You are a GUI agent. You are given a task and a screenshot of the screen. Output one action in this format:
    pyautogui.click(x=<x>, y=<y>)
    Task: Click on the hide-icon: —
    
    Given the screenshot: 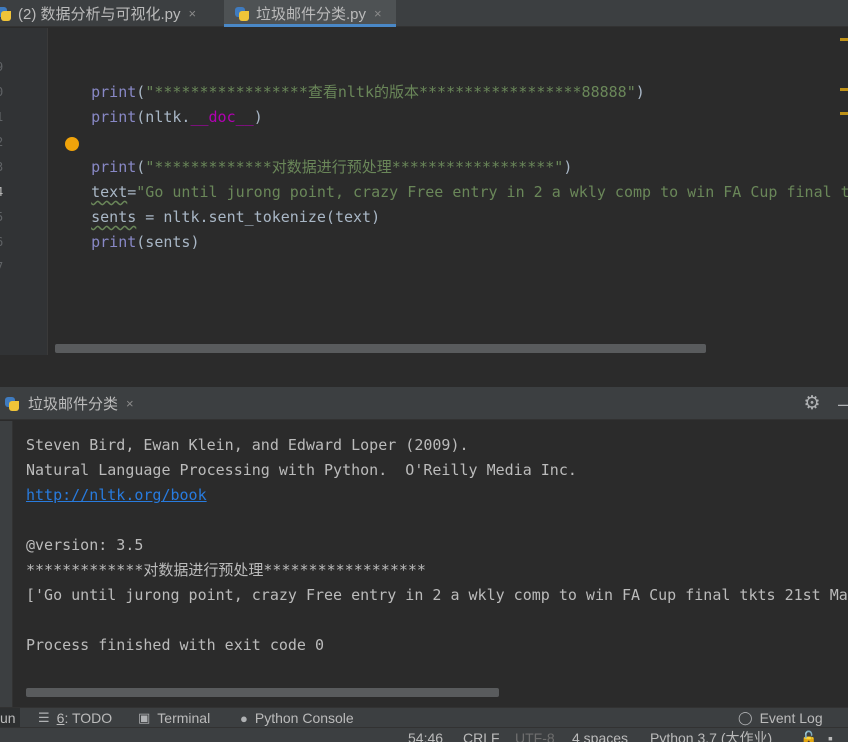 What is the action you would take?
    pyautogui.click(x=843, y=404)
    